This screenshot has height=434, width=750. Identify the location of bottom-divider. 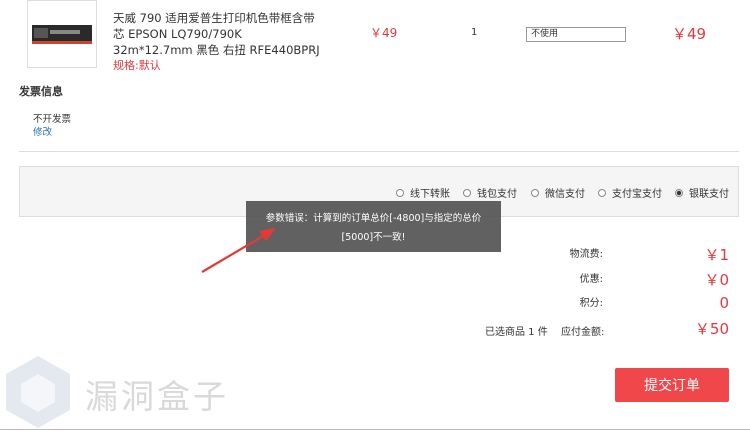
(375, 429).